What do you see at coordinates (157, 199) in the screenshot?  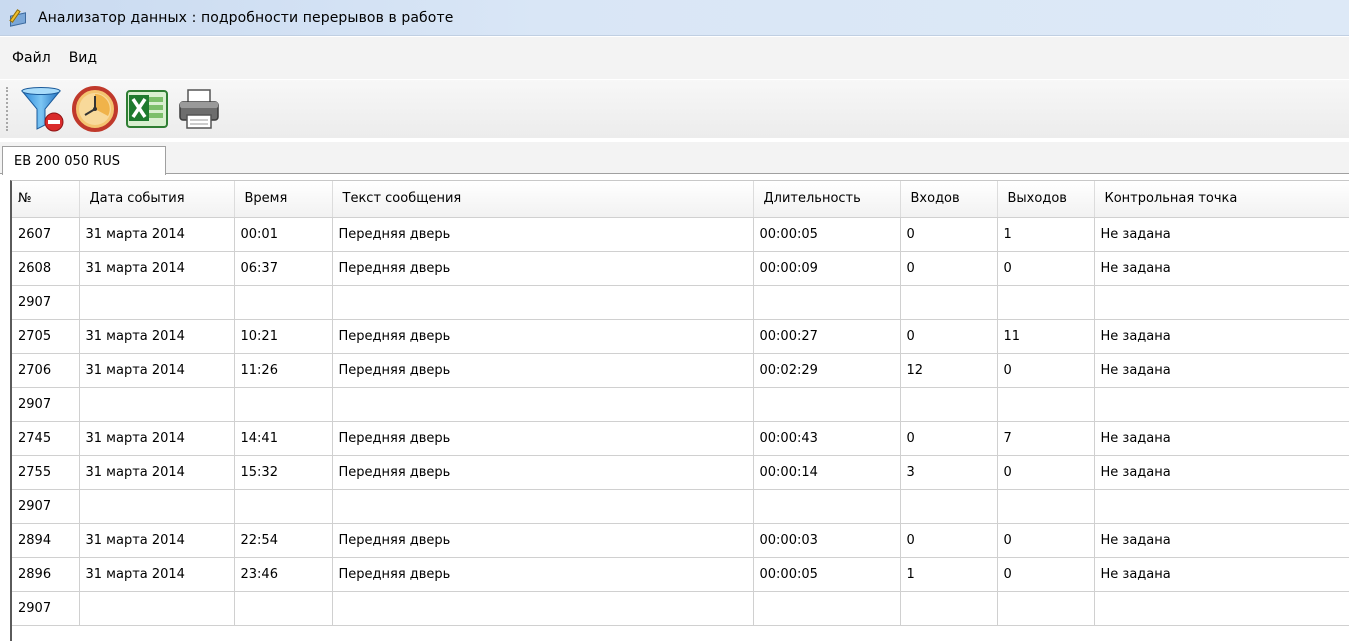 I see `col-header-event-date: Дата события` at bounding box center [157, 199].